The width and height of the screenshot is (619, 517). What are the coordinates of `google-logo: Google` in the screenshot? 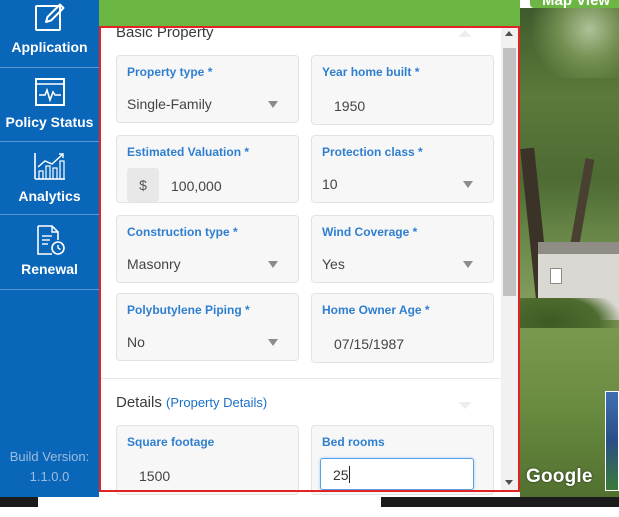 It's located at (559, 476).